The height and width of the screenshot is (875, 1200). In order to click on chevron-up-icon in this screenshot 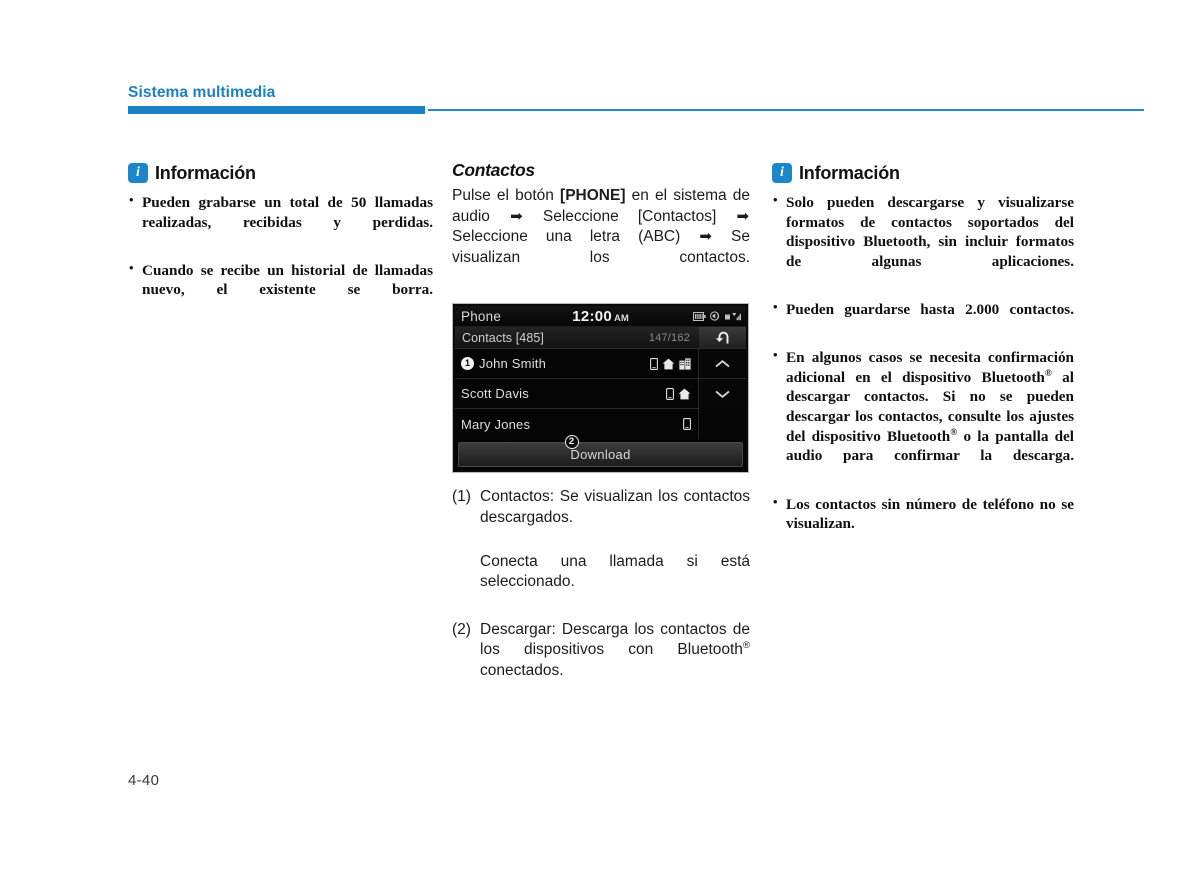, I will do `click(722, 363)`.